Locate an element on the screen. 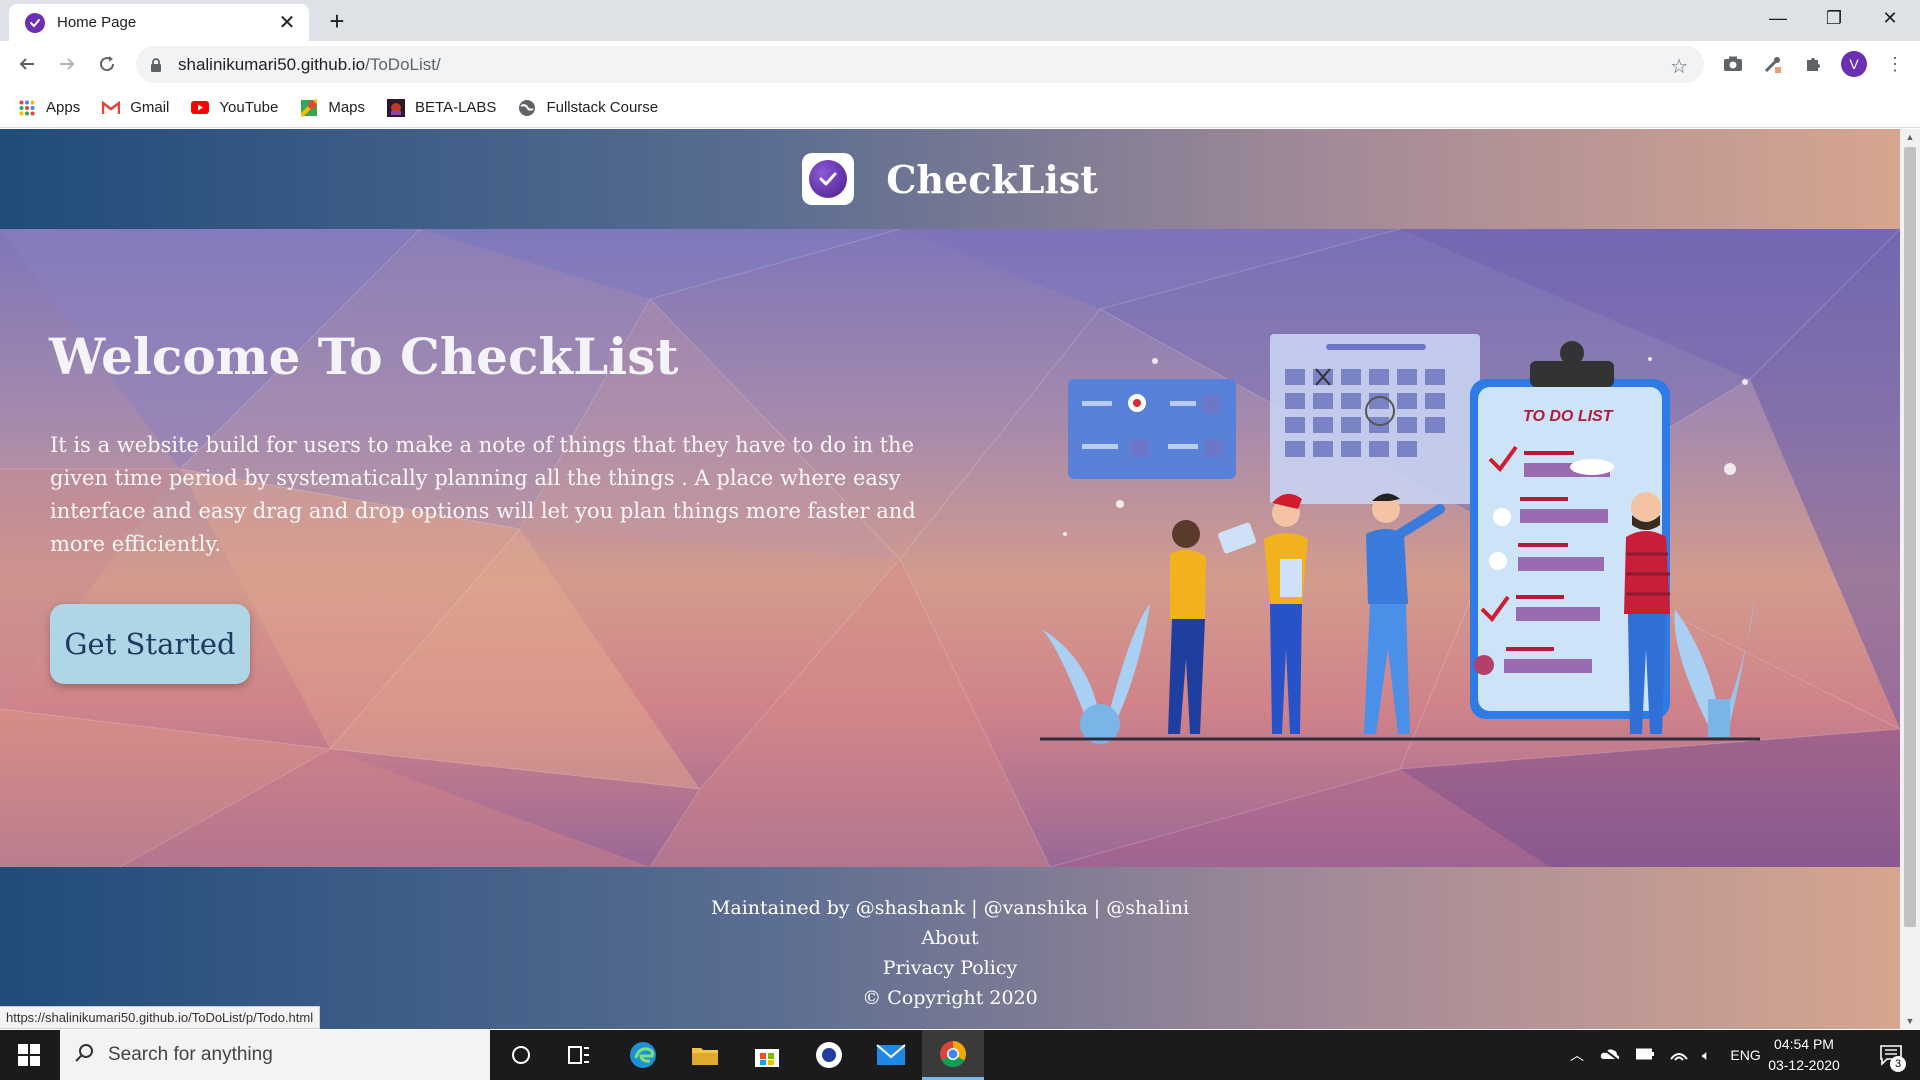 The width and height of the screenshot is (1920, 1080). forward-arrow-icon is located at coordinates (67, 64).